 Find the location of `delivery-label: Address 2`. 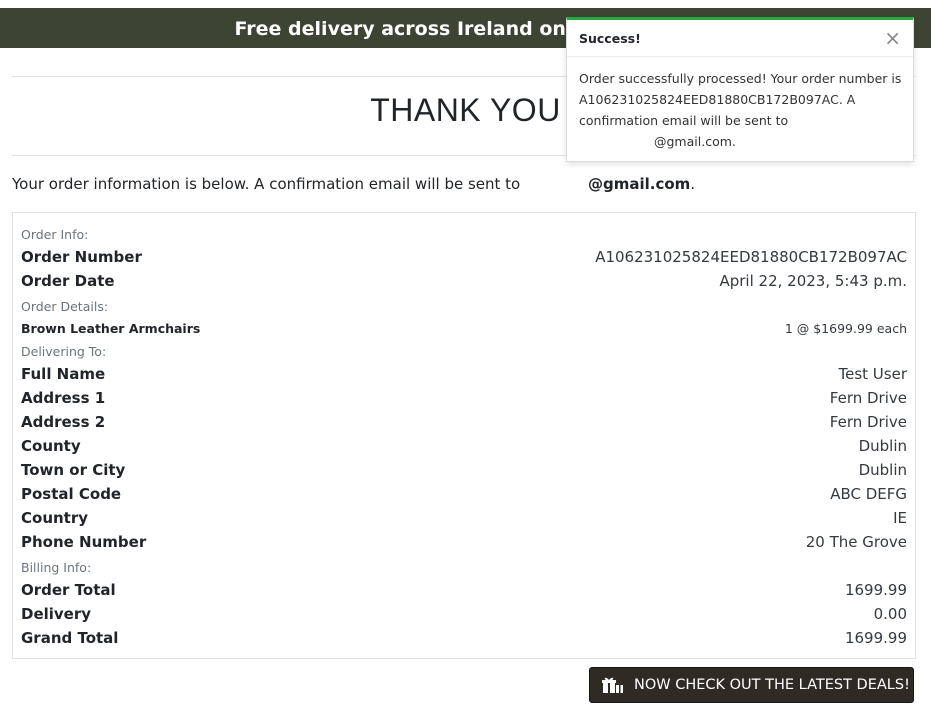

delivery-label: Address 2 is located at coordinates (63, 422).